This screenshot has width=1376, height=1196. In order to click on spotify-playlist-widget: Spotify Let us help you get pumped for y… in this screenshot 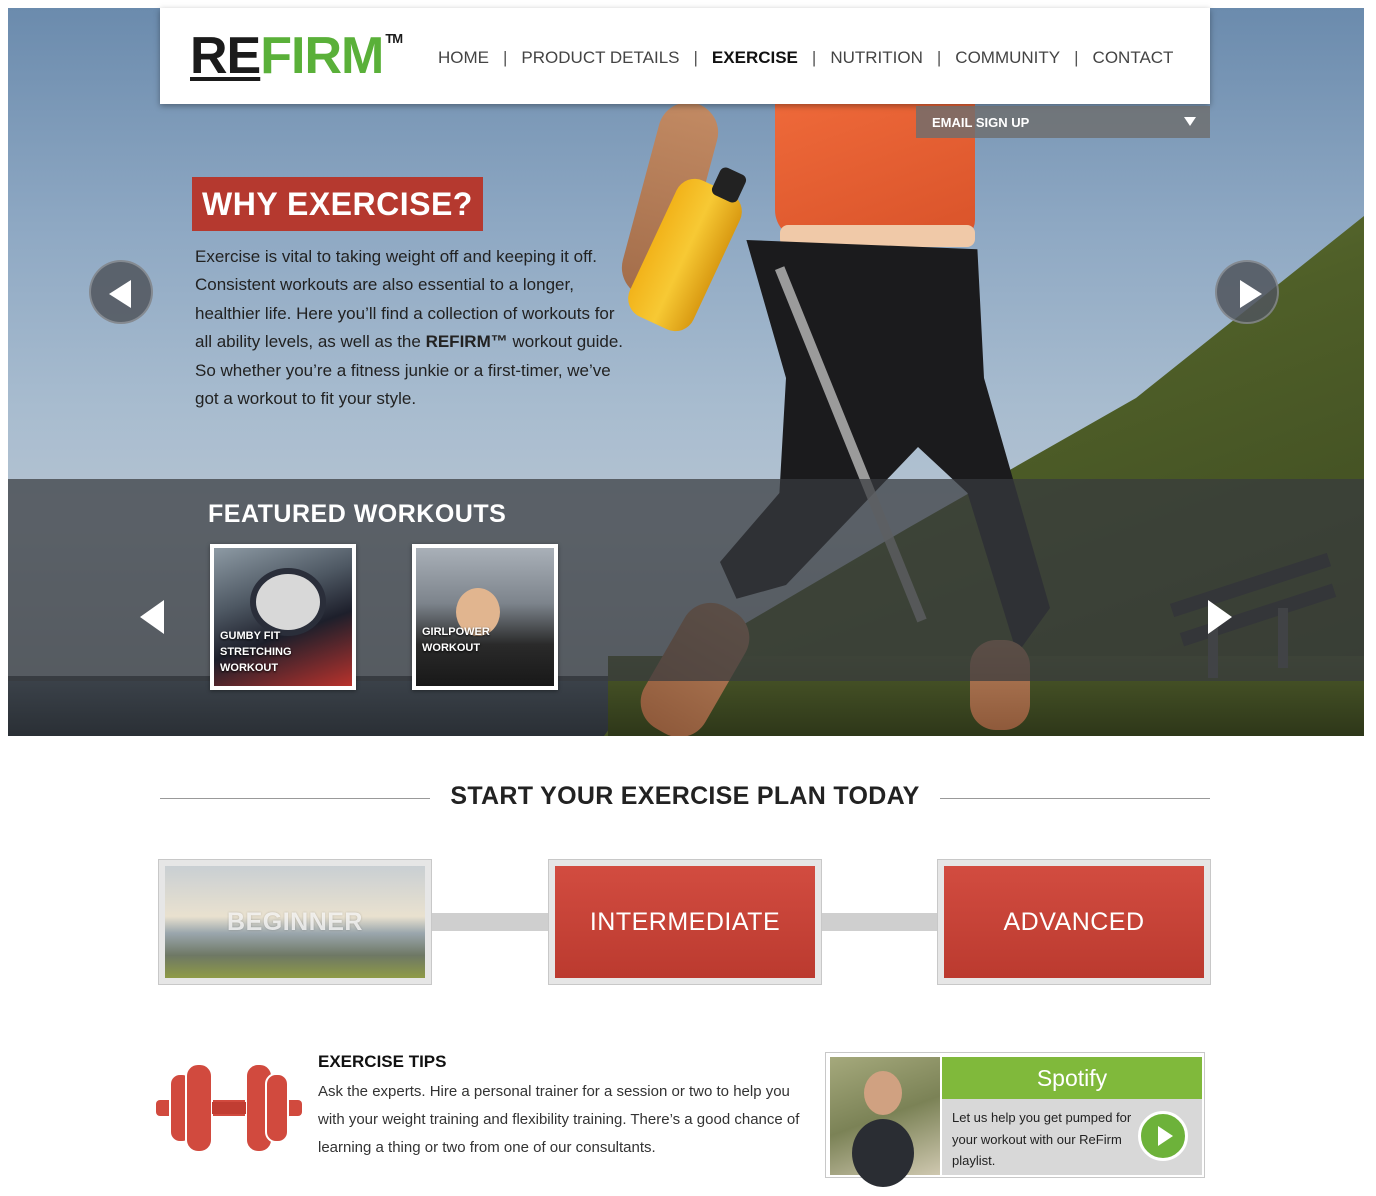, I will do `click(1015, 1115)`.